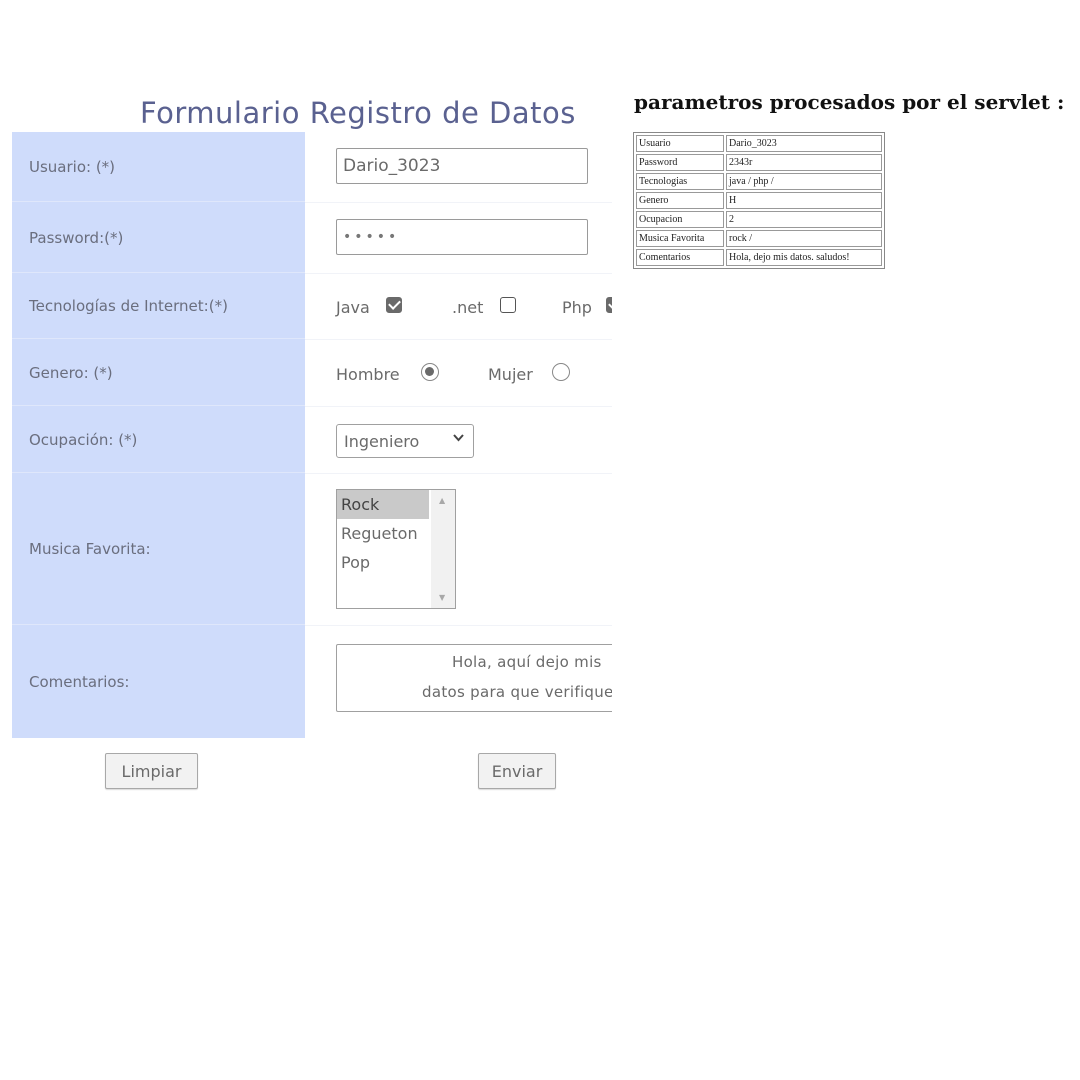 This screenshot has width=1080, height=1080. What do you see at coordinates (680, 238) in the screenshot?
I see `param-key: Musica Favorita` at bounding box center [680, 238].